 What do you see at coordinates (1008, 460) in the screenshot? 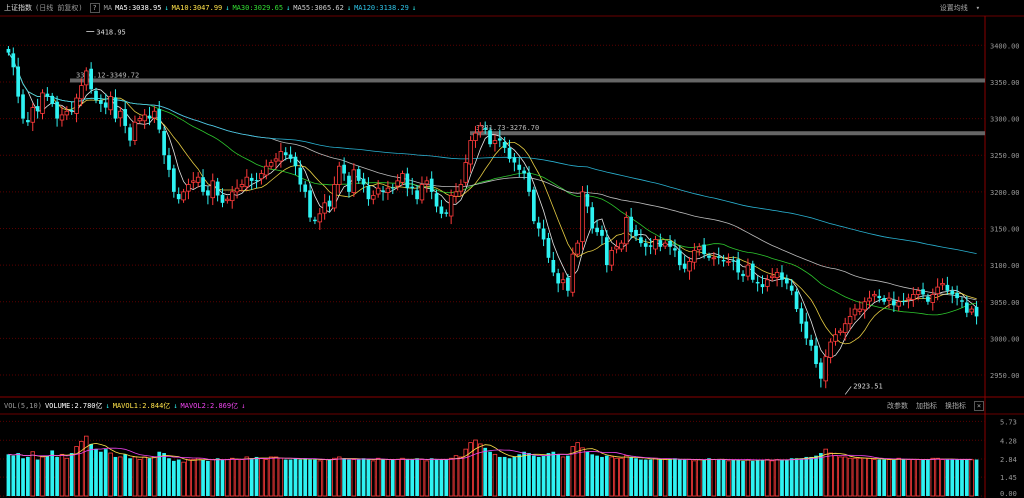
I see `volume-tick-label: 2.84` at bounding box center [1008, 460].